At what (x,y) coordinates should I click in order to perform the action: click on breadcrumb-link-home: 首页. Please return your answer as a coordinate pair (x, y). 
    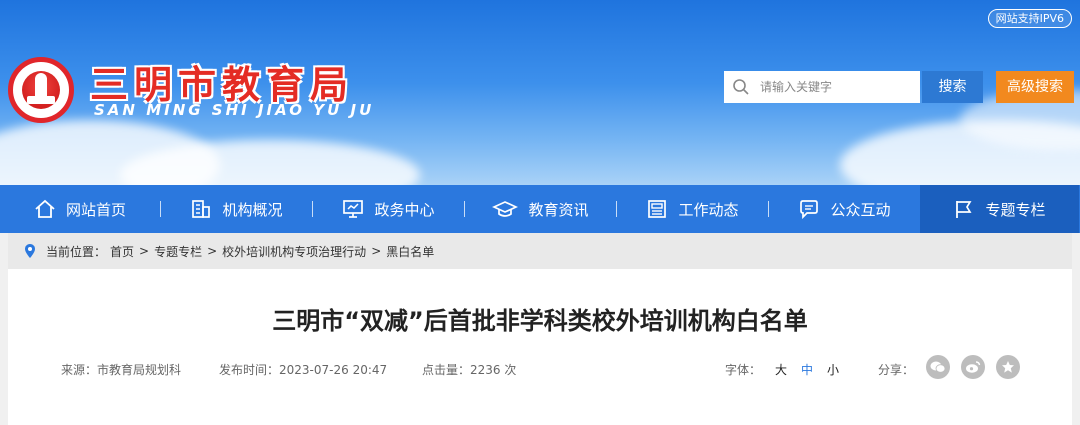
    Looking at the image, I should click on (122, 251).